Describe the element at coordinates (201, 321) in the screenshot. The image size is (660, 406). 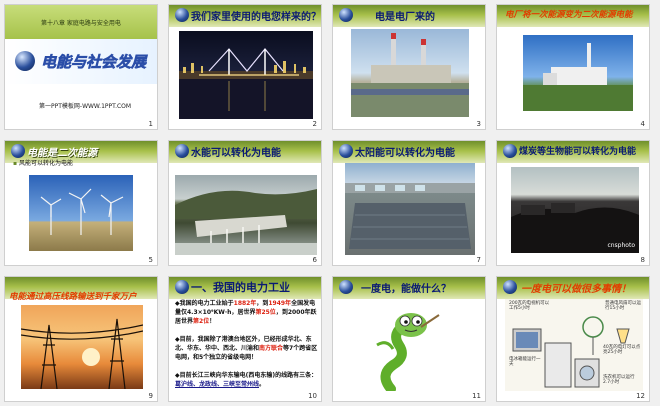
I see `text-run: 第2位` at that location.